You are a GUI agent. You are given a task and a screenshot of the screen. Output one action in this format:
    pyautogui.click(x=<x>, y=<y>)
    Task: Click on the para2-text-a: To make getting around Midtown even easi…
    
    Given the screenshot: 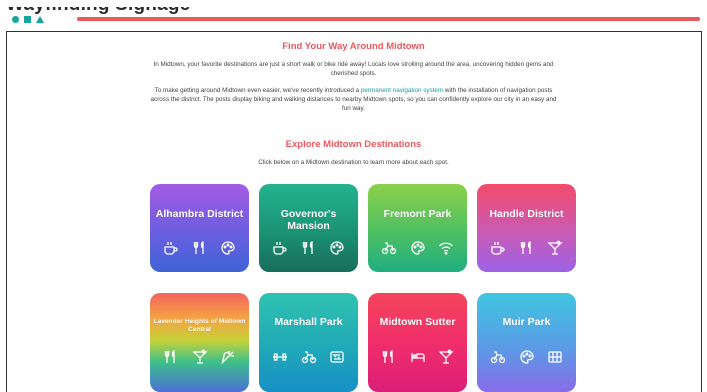 What is the action you would take?
    pyautogui.click(x=257, y=90)
    